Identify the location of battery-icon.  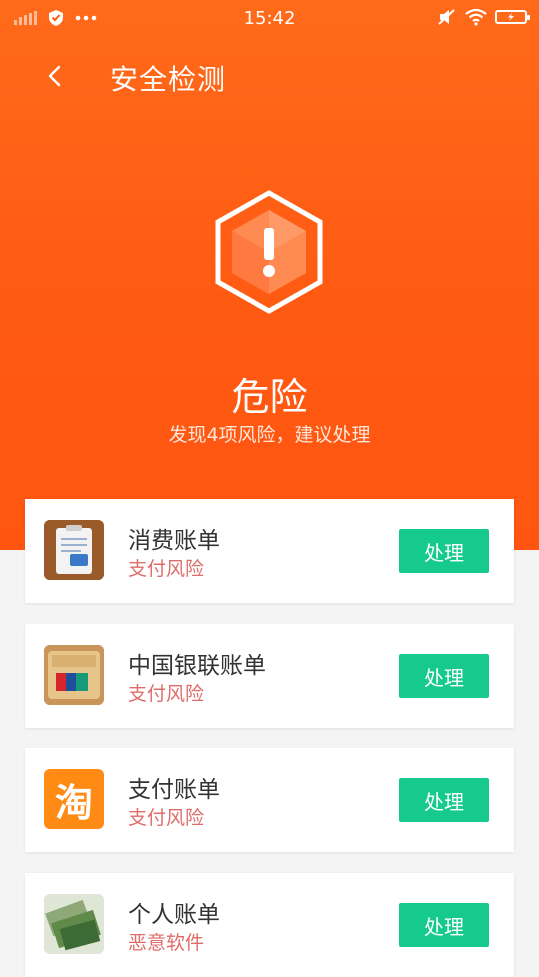
(512, 17).